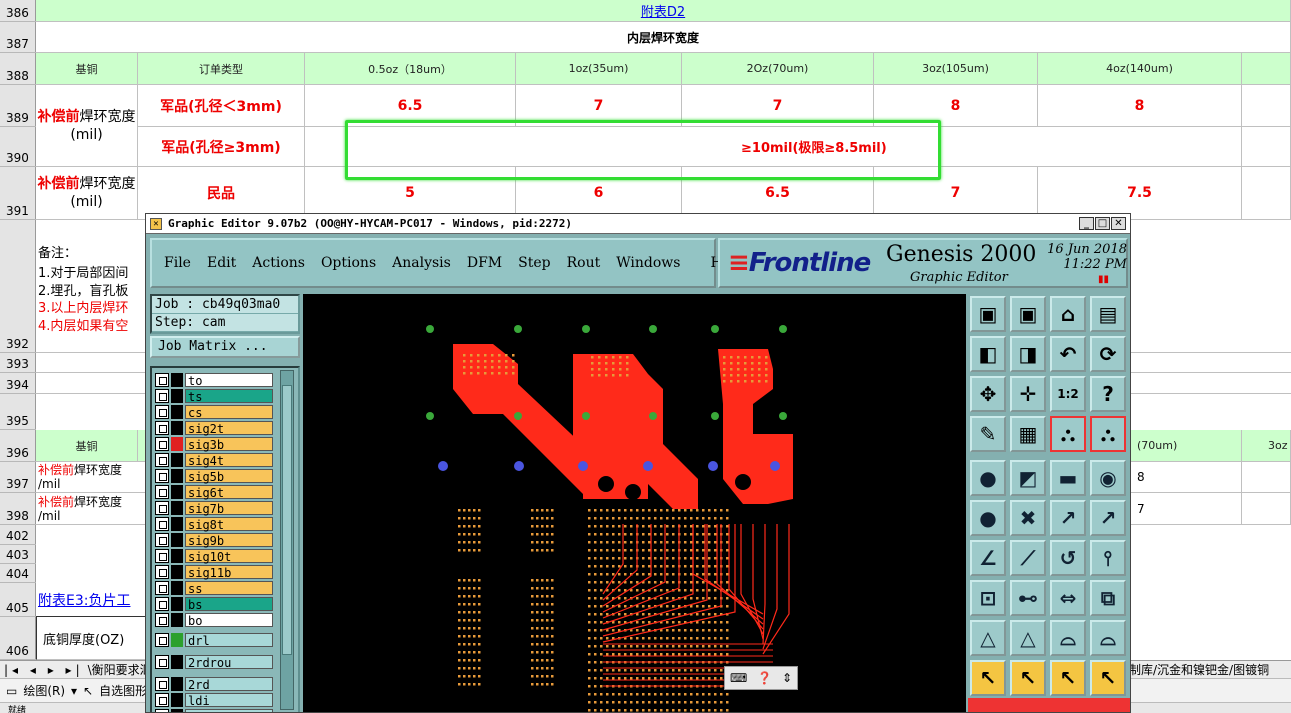 This screenshot has width=1291, height=713. Describe the element at coordinates (287, 540) in the screenshot. I see `layer-scrollbar` at that location.